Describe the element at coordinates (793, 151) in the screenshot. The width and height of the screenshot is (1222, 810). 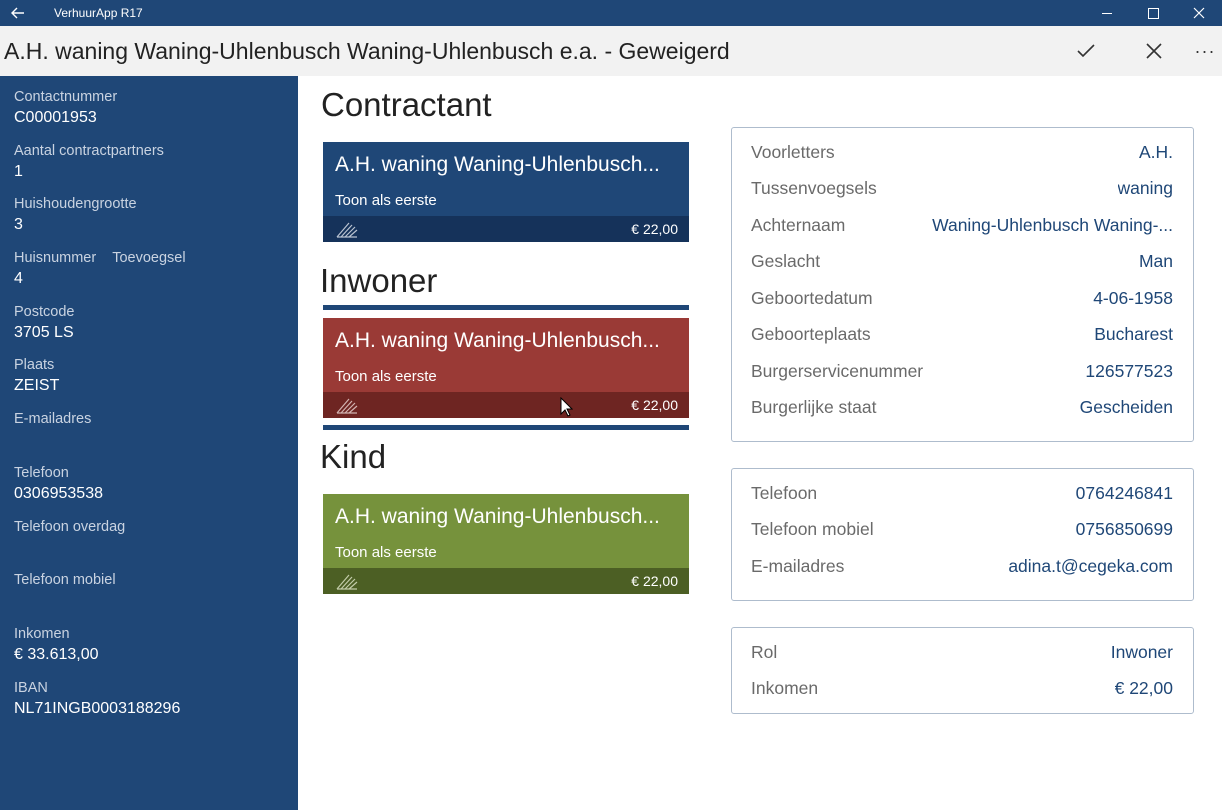
I see `detail-label: Voorletters` at that location.